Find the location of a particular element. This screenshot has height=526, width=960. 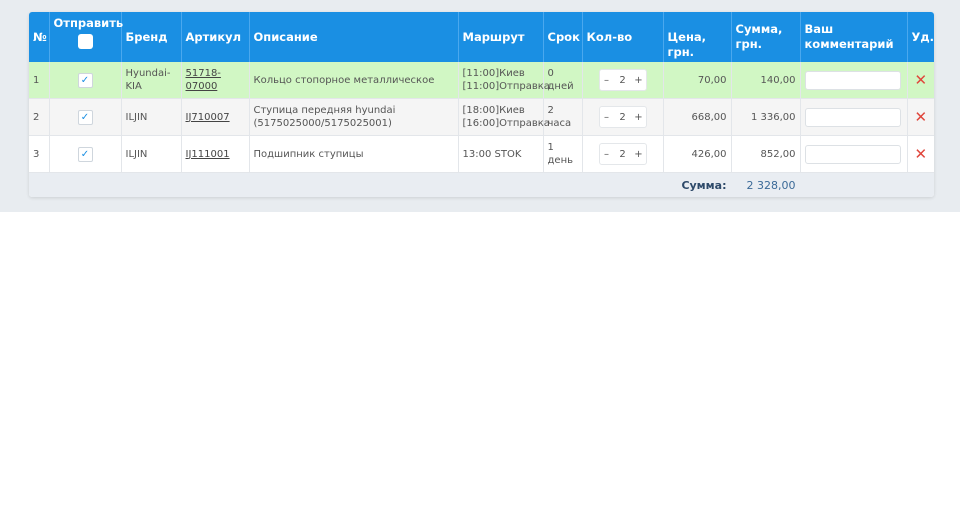

row-number: 1 is located at coordinates (39, 80).